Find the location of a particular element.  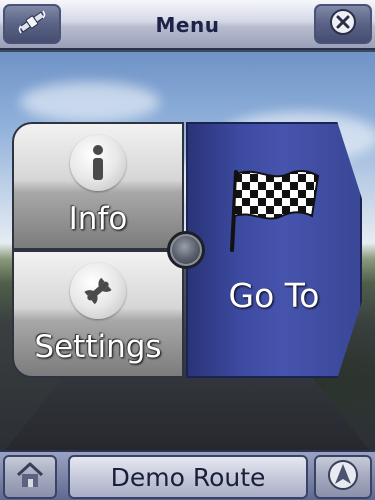

wrench-icon is located at coordinates (98, 291).